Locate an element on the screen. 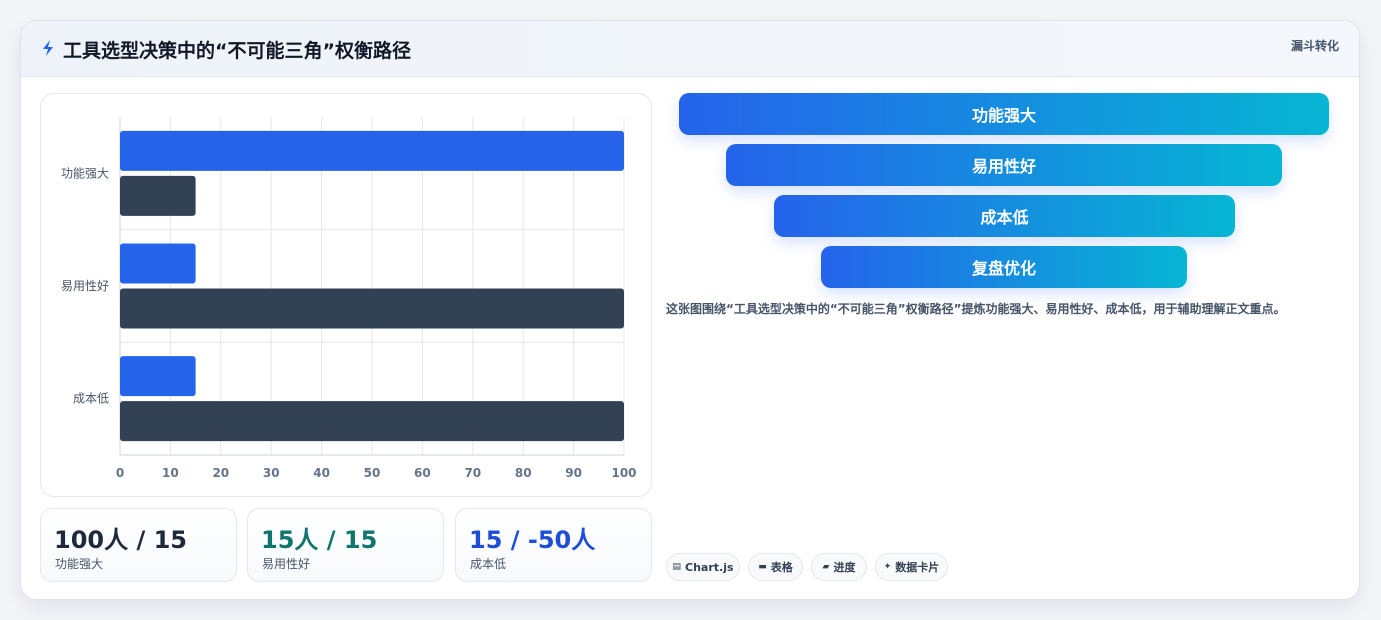 The image size is (1381, 620). stat-label: 成本低 is located at coordinates (488, 564).